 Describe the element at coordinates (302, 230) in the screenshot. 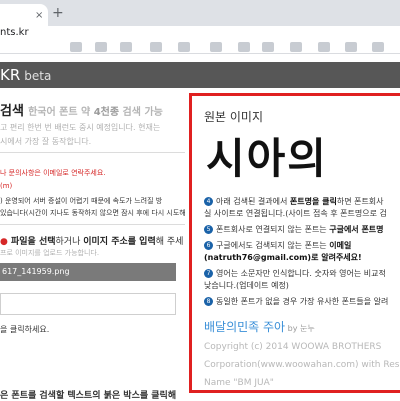

I see `info-line: 5 폰트회사로 연결되지 않는 폰트는 구글에서 폰트명` at that location.